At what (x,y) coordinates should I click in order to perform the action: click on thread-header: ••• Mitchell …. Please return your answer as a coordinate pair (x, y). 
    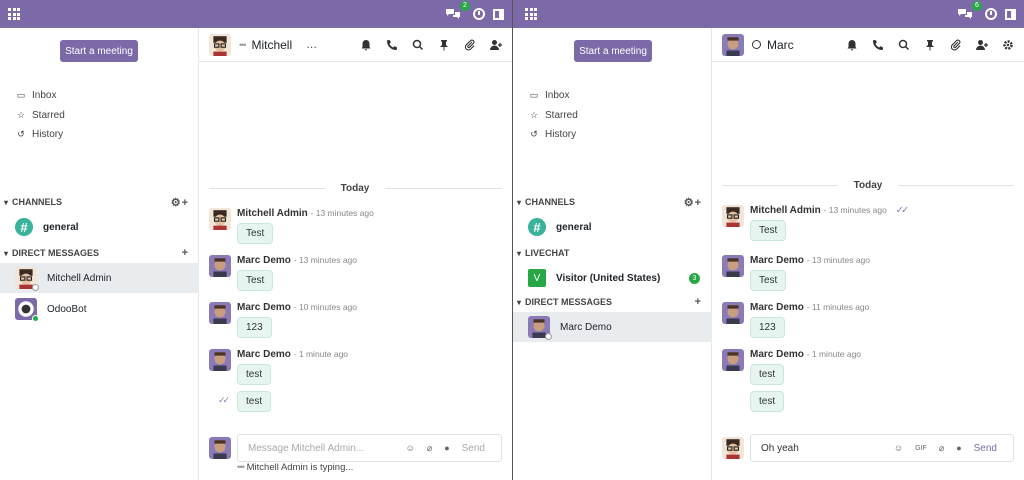
    Looking at the image, I should click on (355, 45).